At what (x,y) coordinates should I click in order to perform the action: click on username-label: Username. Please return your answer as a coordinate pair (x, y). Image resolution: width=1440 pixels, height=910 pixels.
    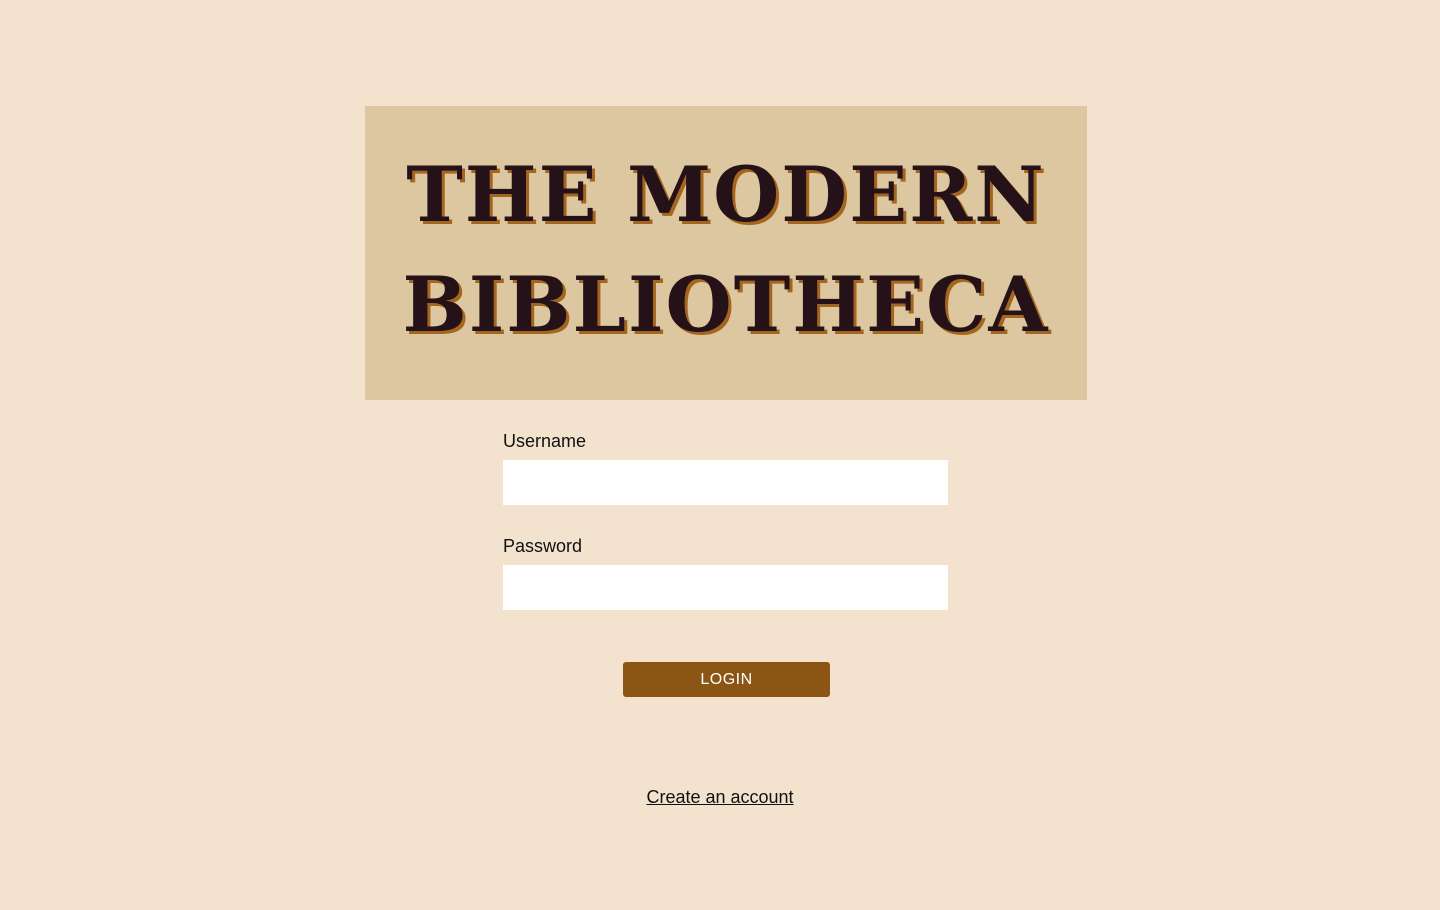
    Looking at the image, I should click on (545, 441).